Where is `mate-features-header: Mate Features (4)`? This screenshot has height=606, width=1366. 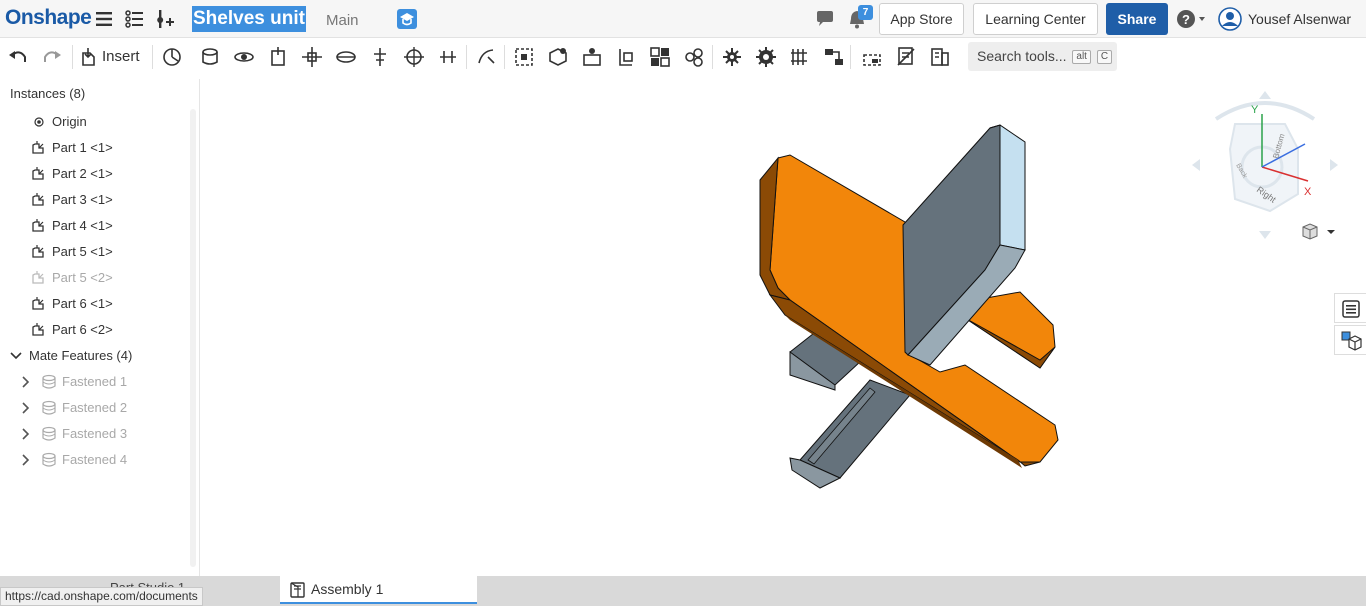
mate-features-header: Mate Features (4) is located at coordinates (95, 356).